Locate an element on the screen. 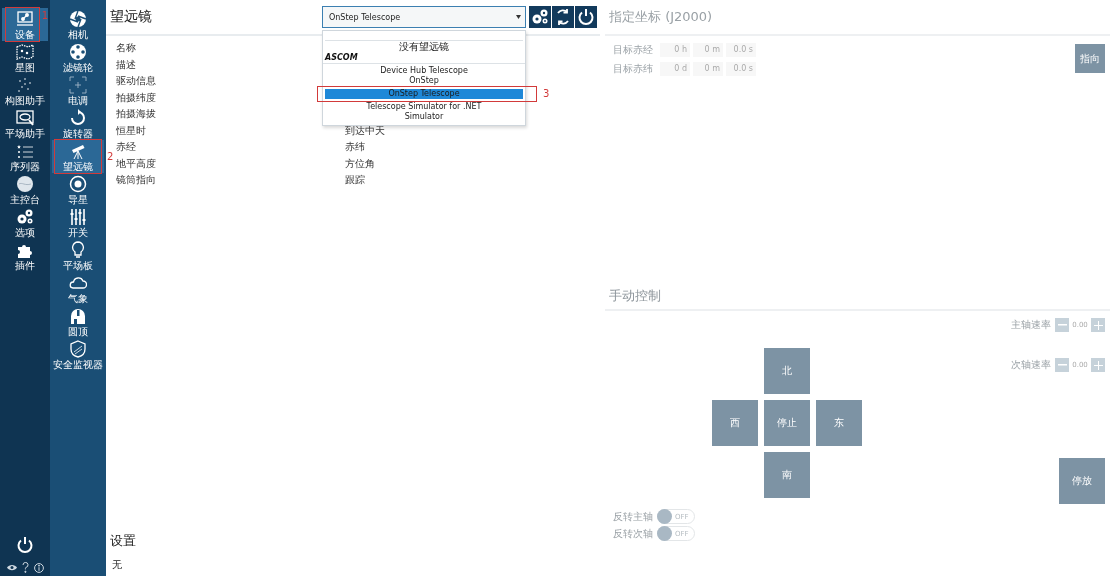 The width and height of the screenshot is (1110, 576). annotation-number: 1 is located at coordinates (44, 15).